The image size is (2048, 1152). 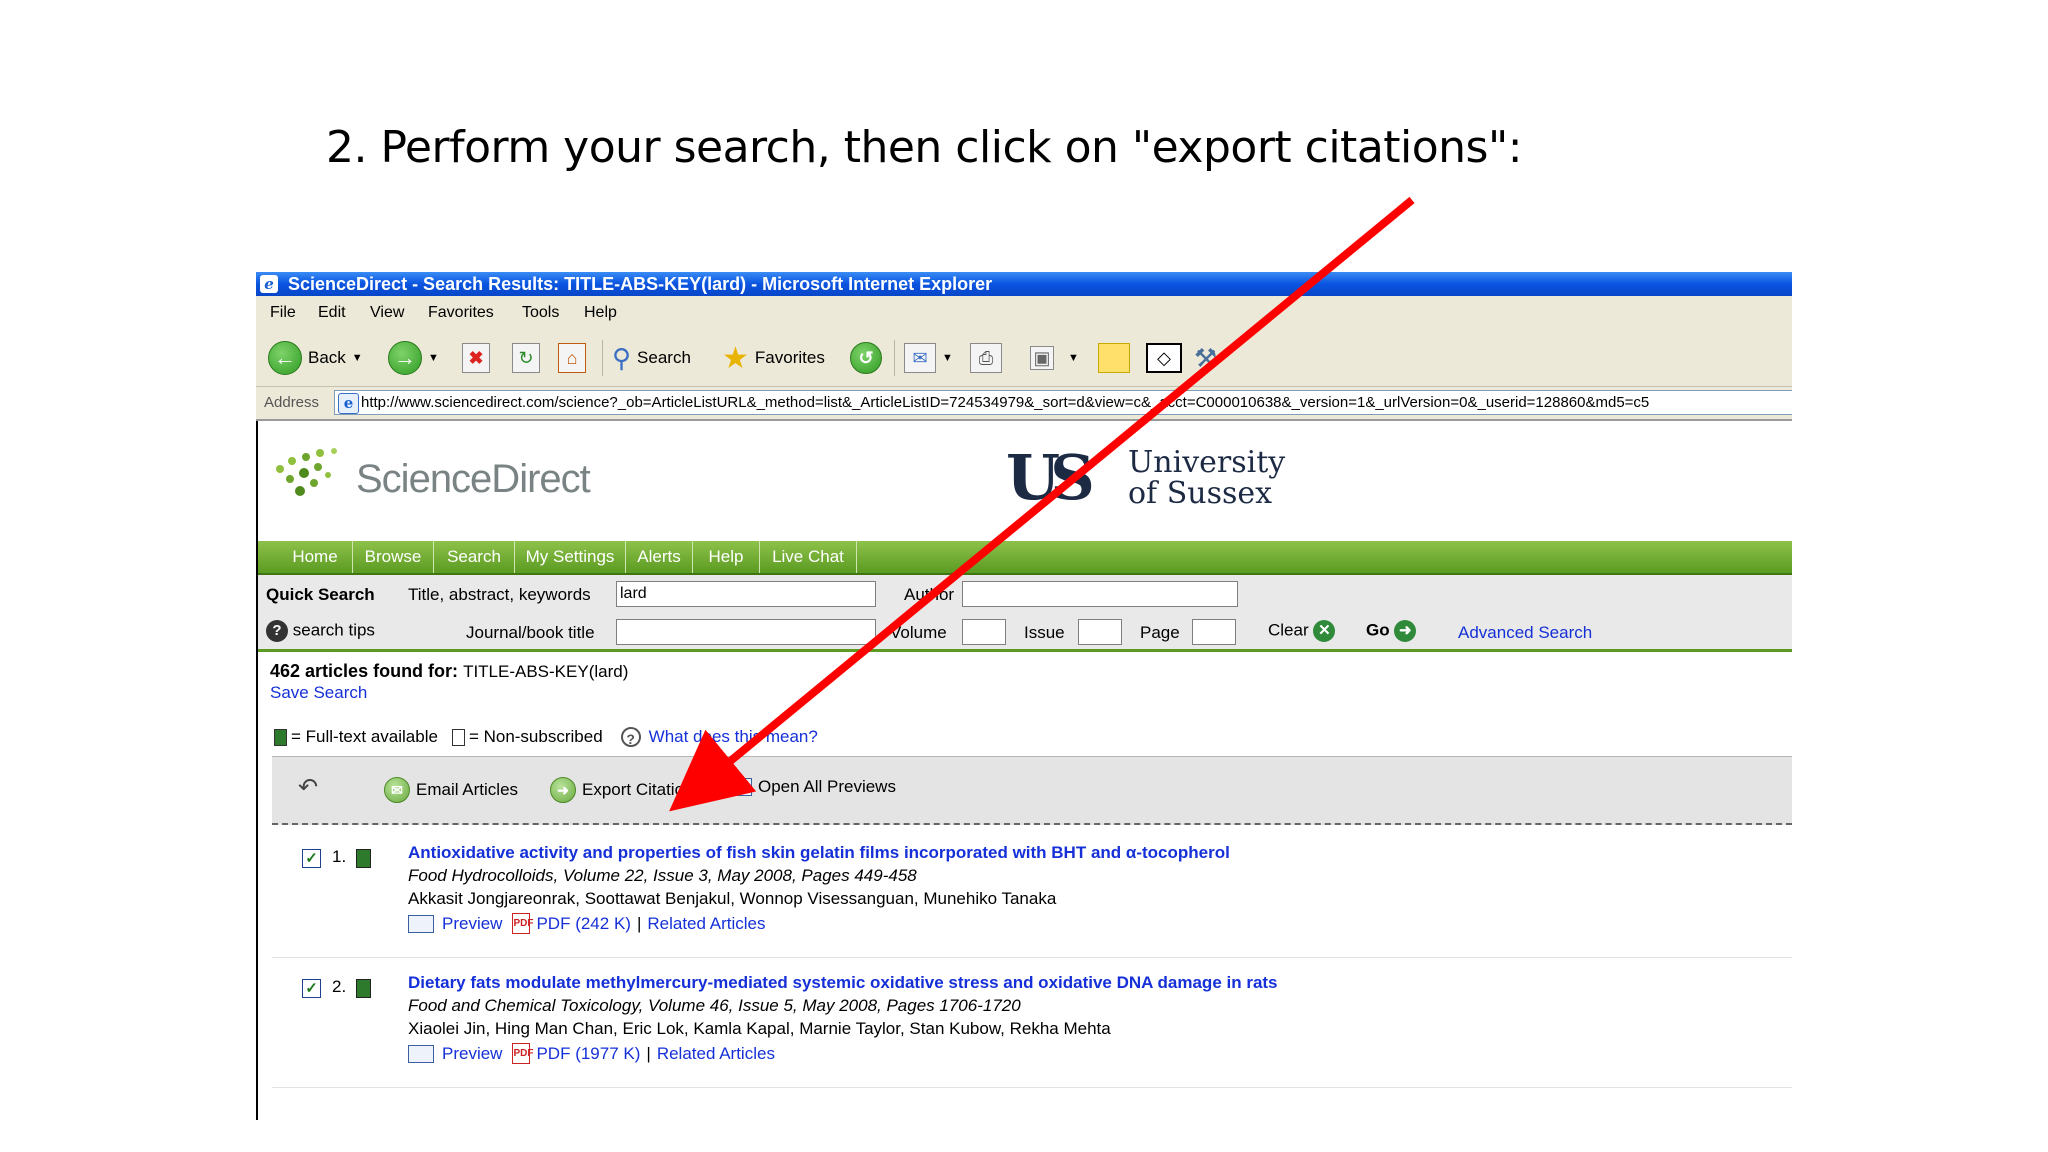 What do you see at coordinates (735, 358) in the screenshot?
I see `star-icon: ★` at bounding box center [735, 358].